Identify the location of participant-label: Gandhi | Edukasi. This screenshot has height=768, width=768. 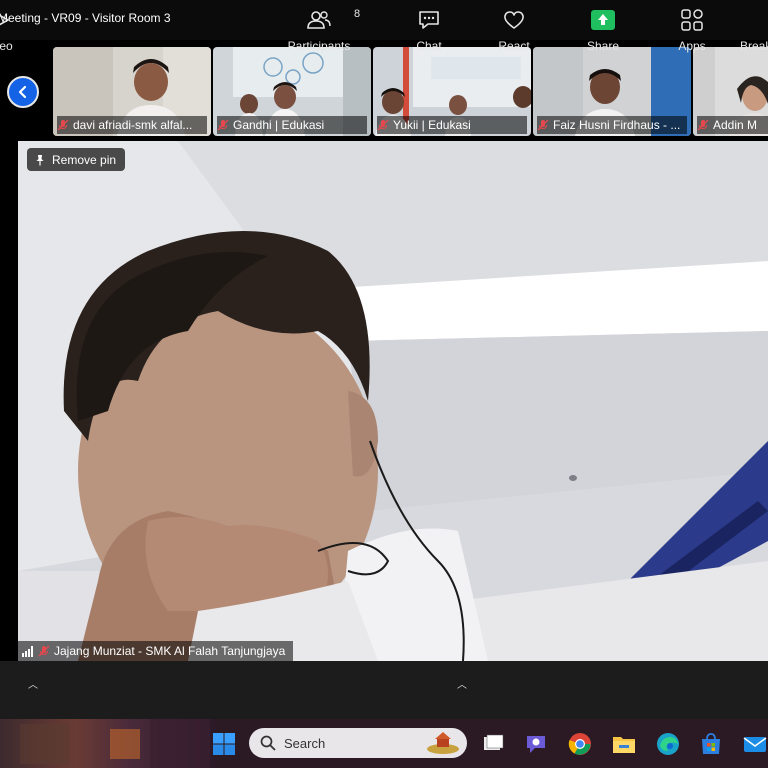
(292, 125).